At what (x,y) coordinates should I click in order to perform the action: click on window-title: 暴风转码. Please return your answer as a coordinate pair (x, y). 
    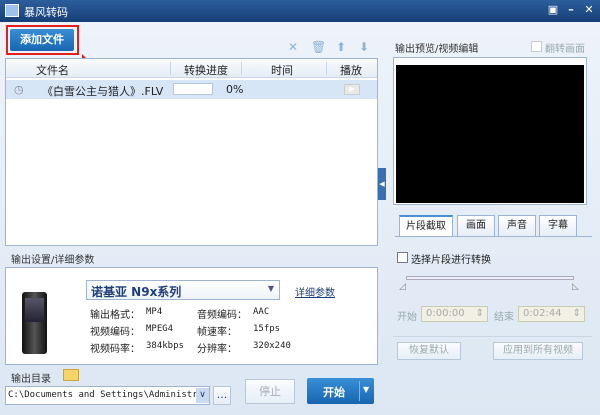
    Looking at the image, I should click on (46, 12).